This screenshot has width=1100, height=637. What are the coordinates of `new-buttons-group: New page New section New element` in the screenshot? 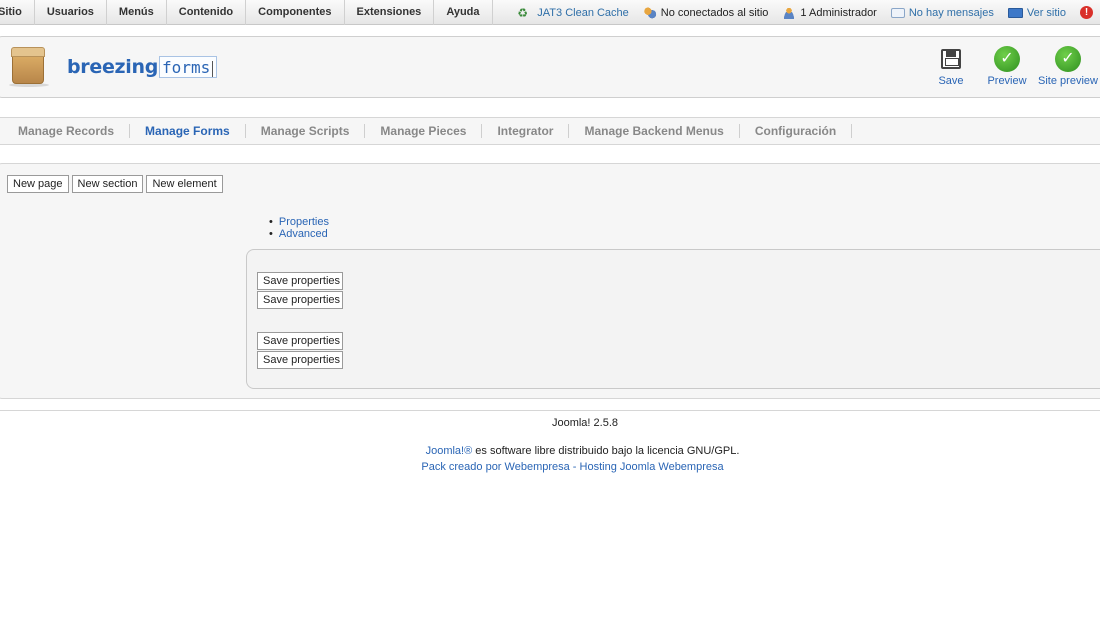 It's located at (115, 184).